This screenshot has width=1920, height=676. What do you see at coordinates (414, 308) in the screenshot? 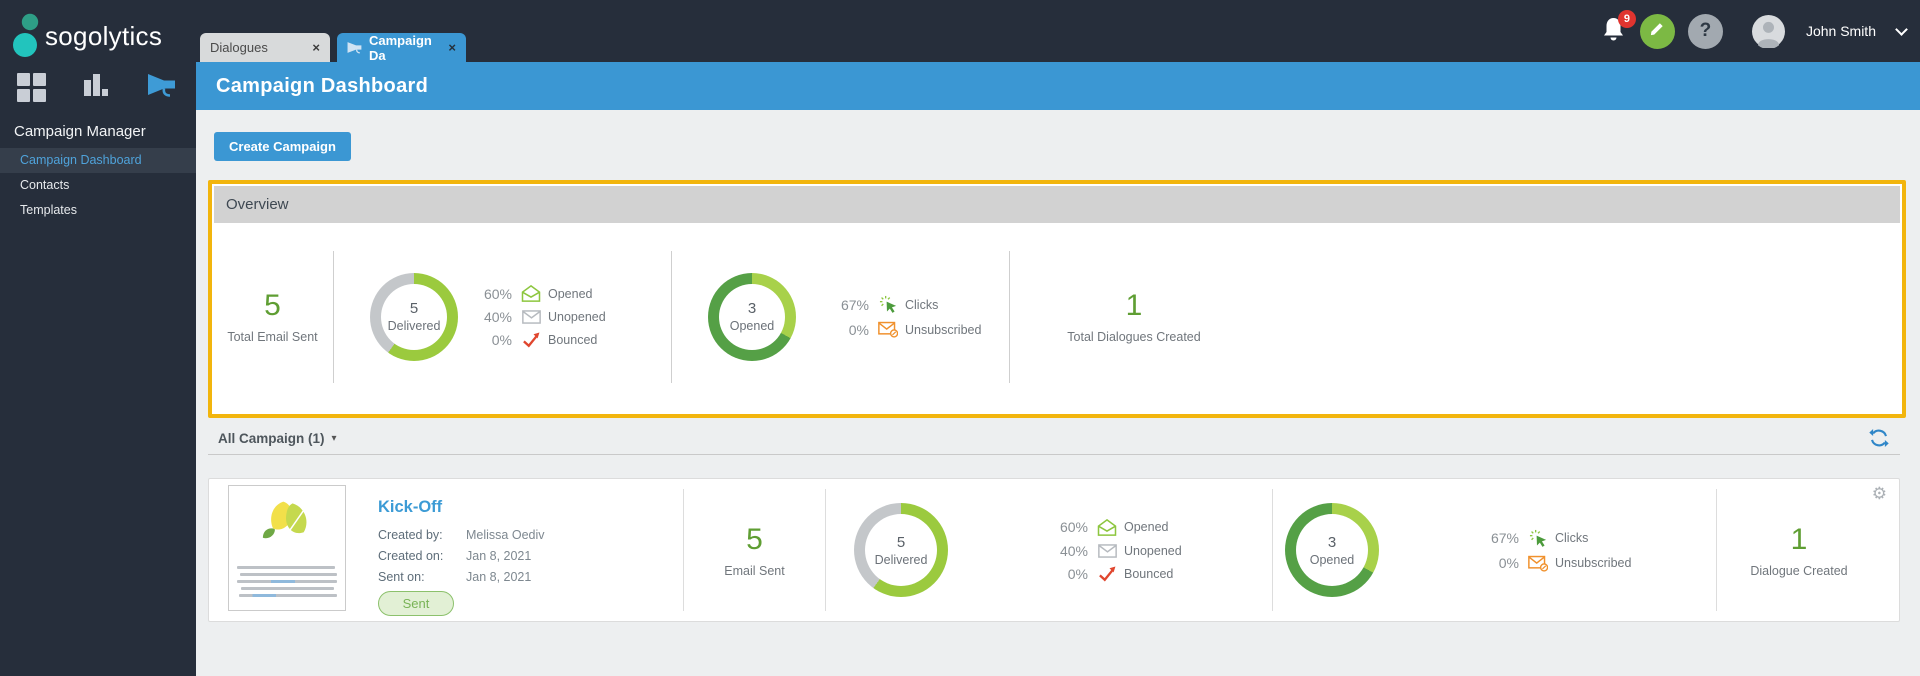
I see `delivered-value: 5` at bounding box center [414, 308].